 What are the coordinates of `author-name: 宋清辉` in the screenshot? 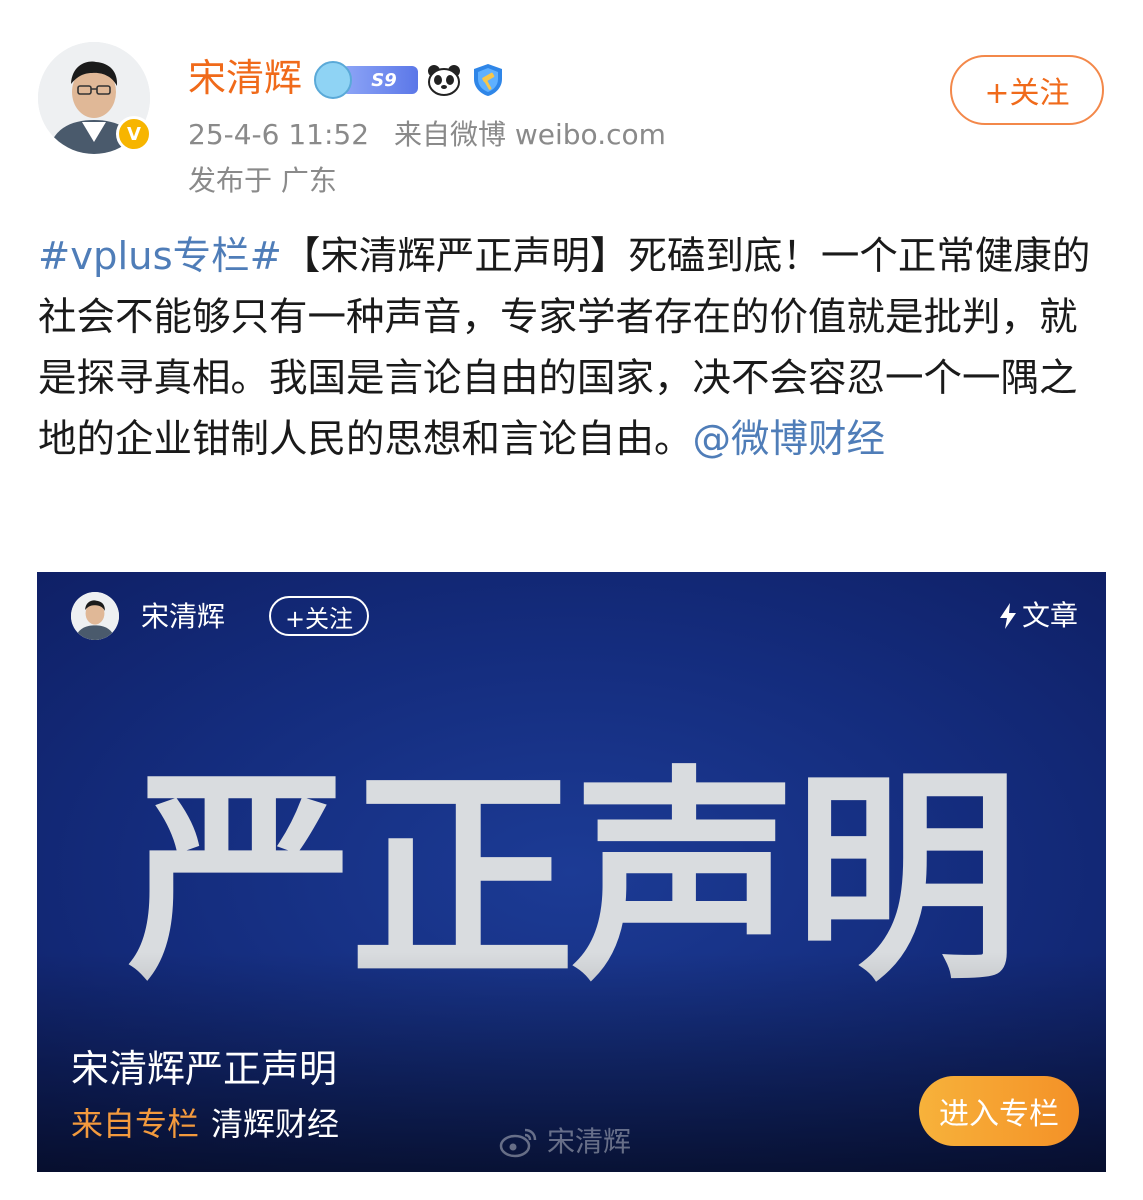 It's located at (245, 78).